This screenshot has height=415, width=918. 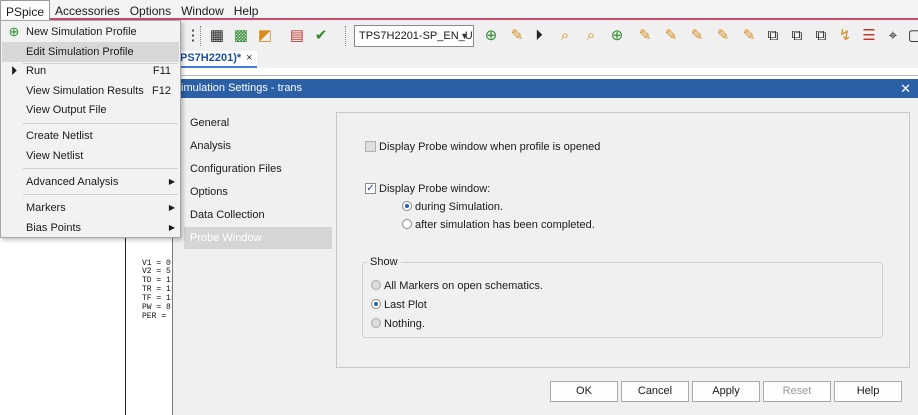 I want to click on dialog-title-bar: imulation Settings - trans ✕, so click(x=545, y=88).